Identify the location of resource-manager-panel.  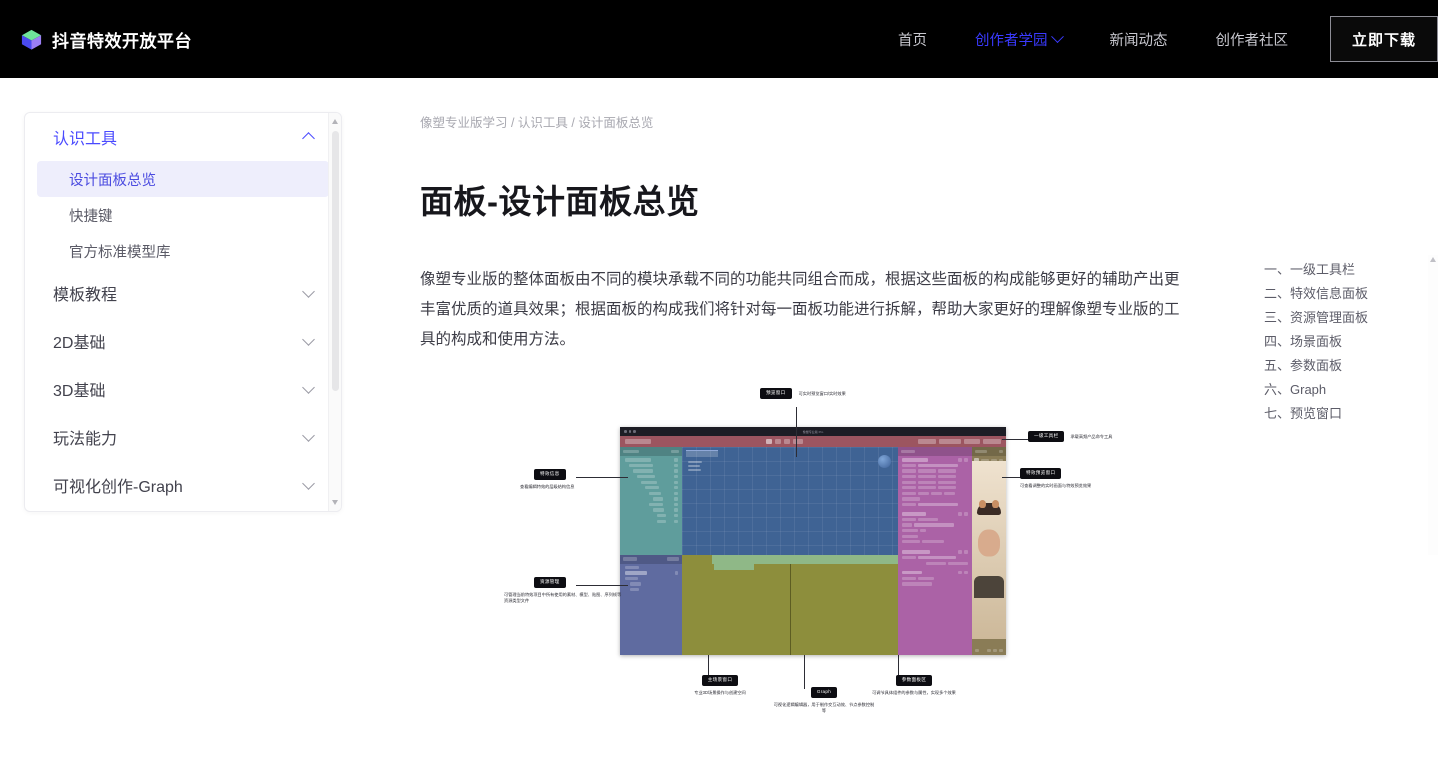
(651, 604).